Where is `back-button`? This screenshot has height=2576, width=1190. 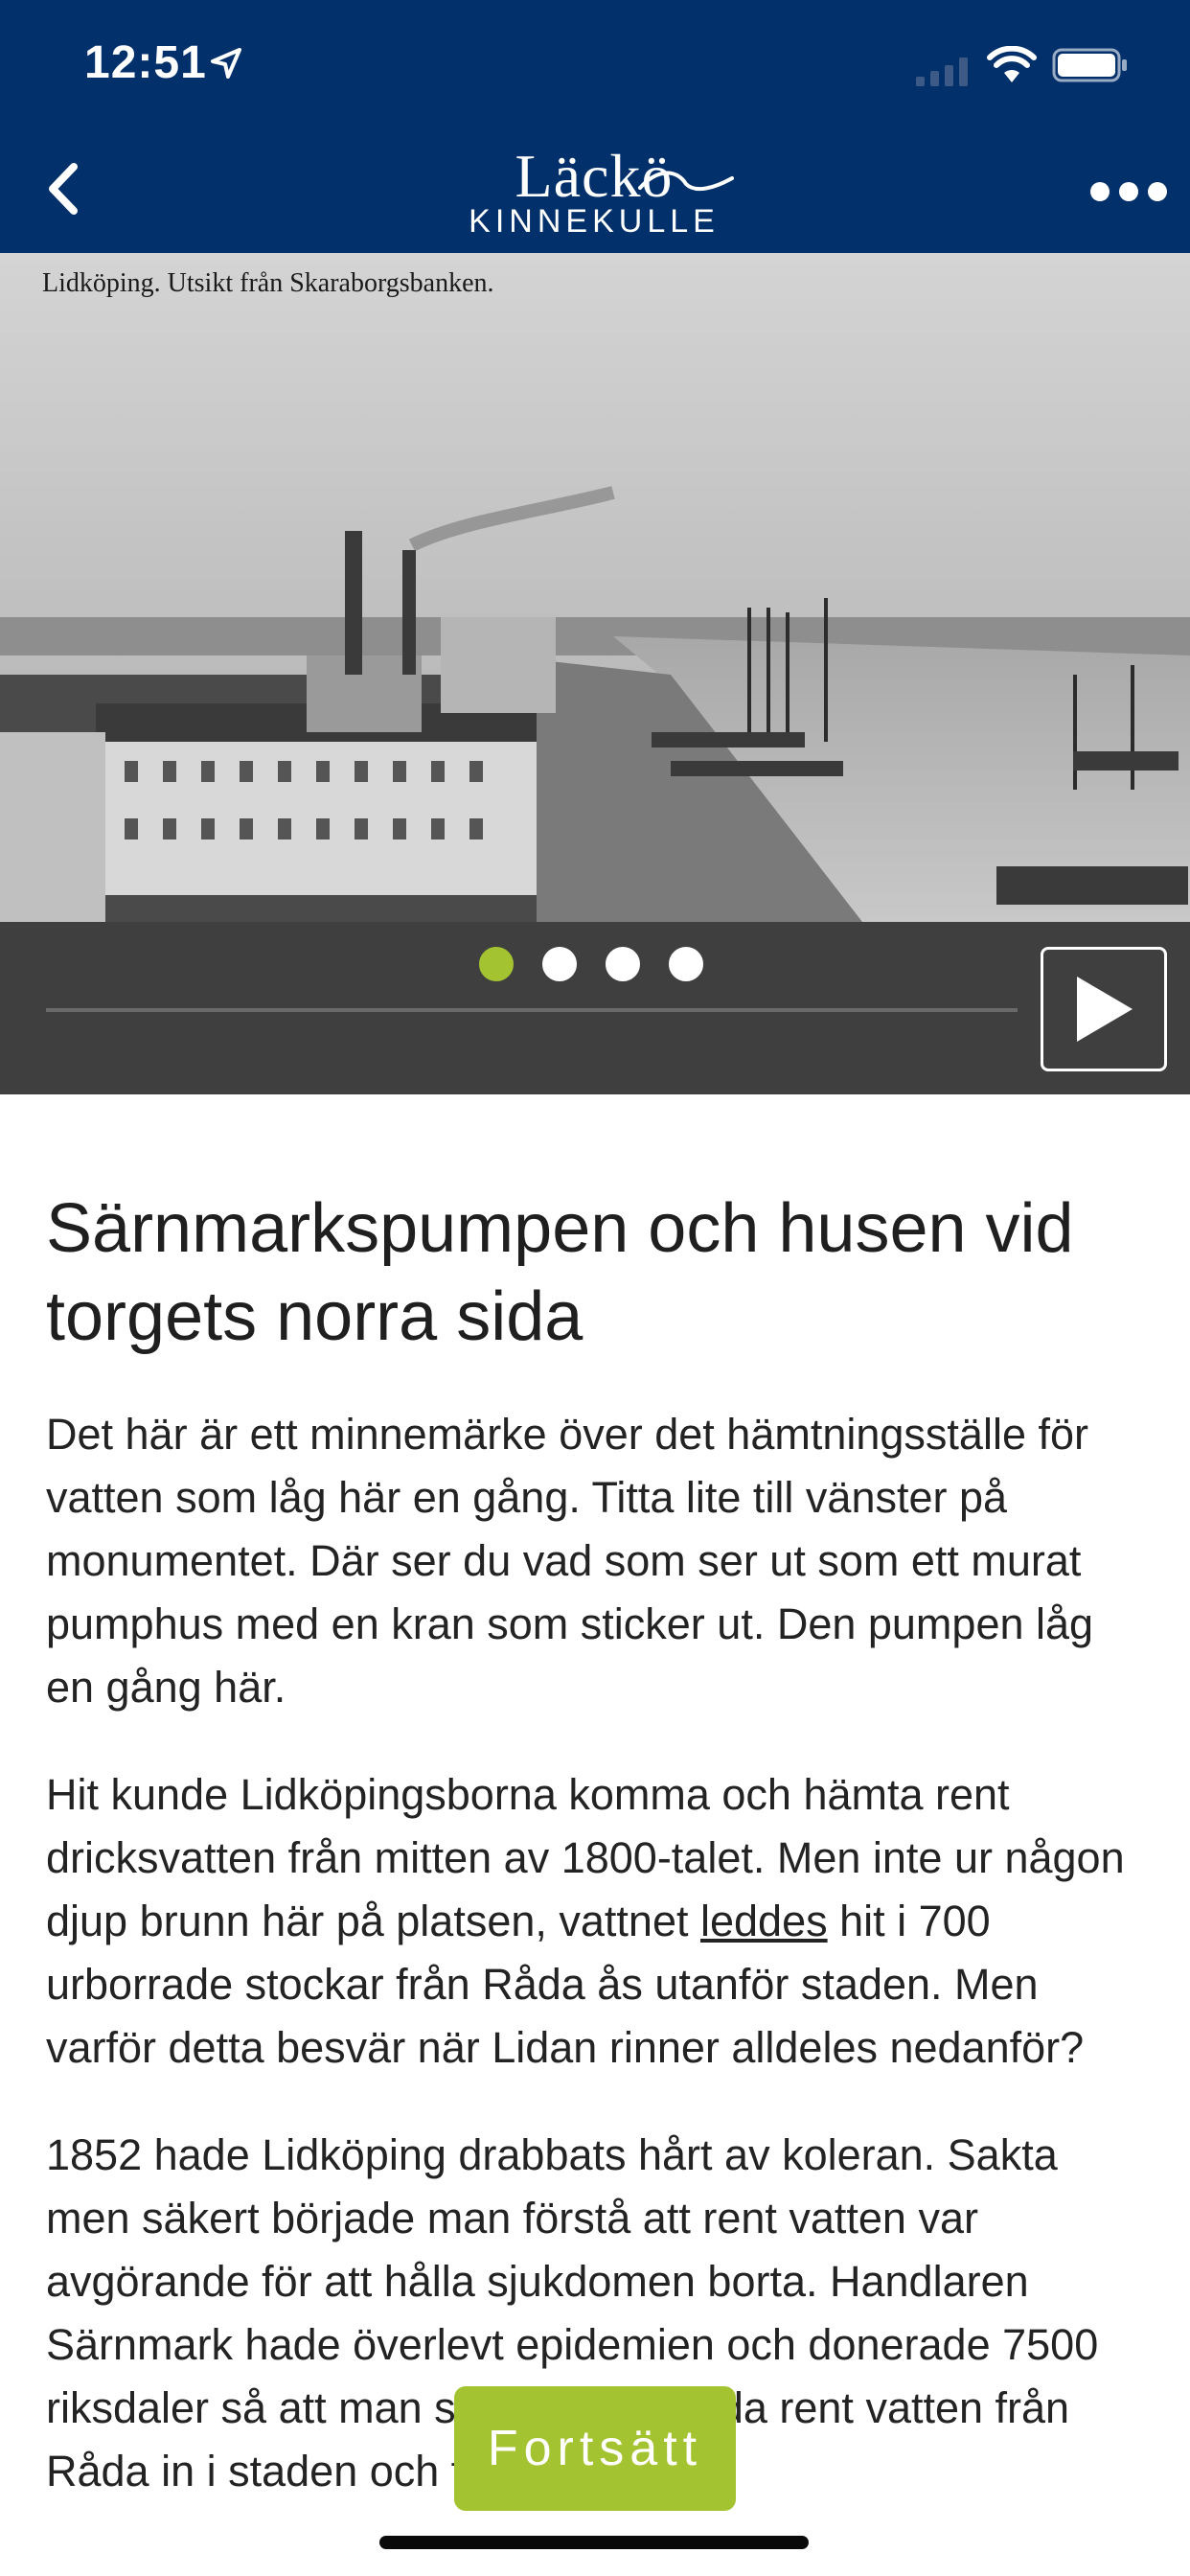
back-button is located at coordinates (62, 188).